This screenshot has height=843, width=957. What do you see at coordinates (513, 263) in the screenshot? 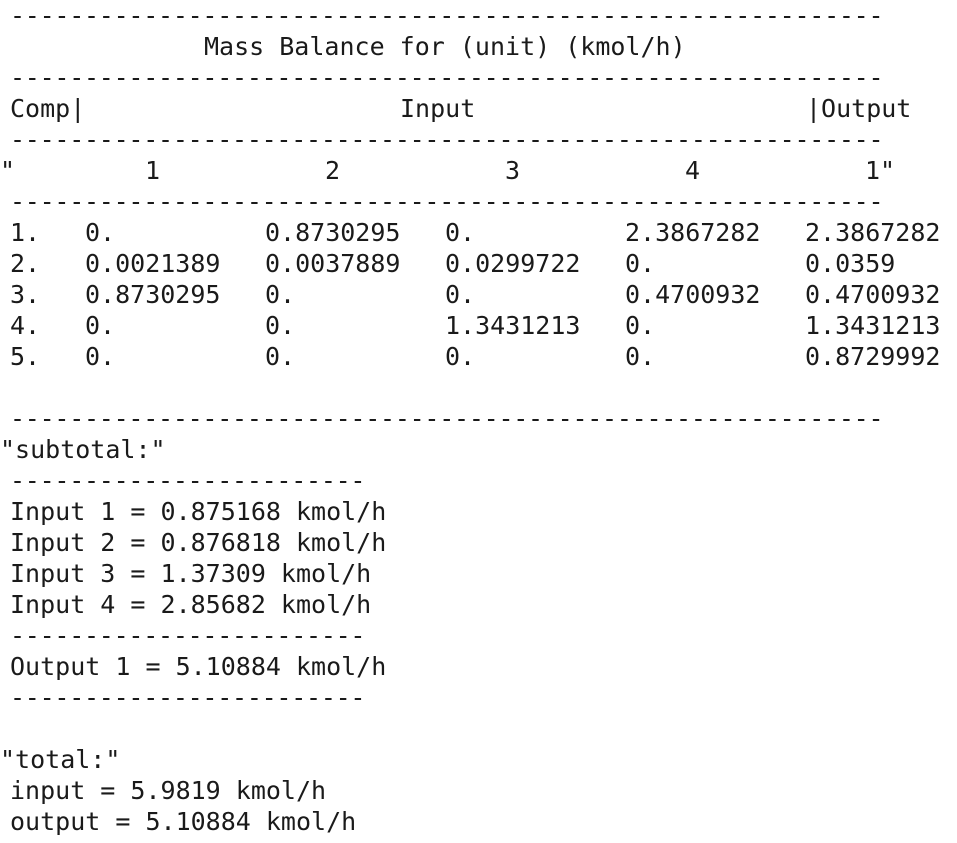
I see `cell-input-3: 0.0299722` at bounding box center [513, 263].